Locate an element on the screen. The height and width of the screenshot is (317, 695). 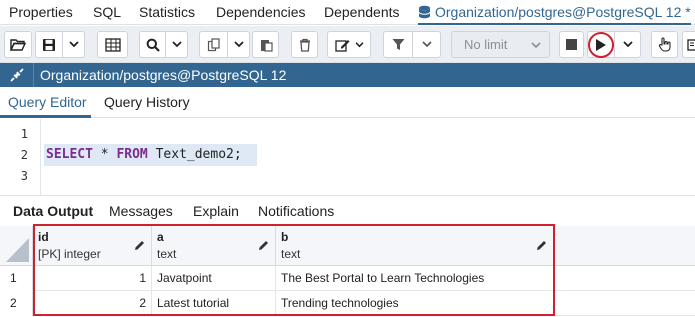
tab-statistics: Statistics is located at coordinates (167, 12).